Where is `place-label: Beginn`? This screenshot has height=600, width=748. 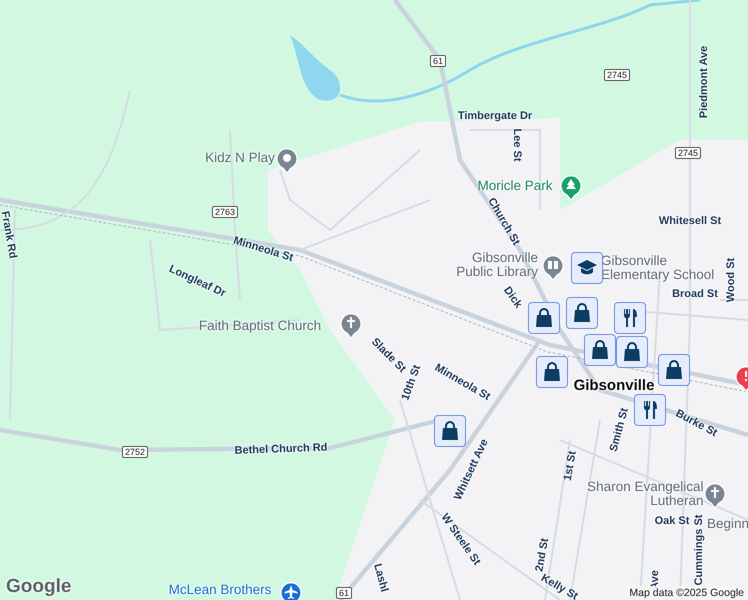 place-label: Beginn is located at coordinates (727, 524).